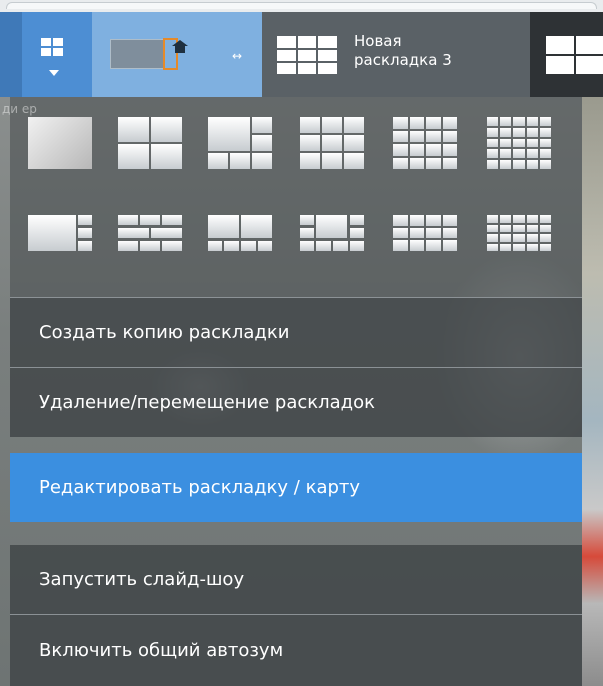  Describe the element at coordinates (150, 143) in the screenshot. I see `layout-template-2x2` at that location.